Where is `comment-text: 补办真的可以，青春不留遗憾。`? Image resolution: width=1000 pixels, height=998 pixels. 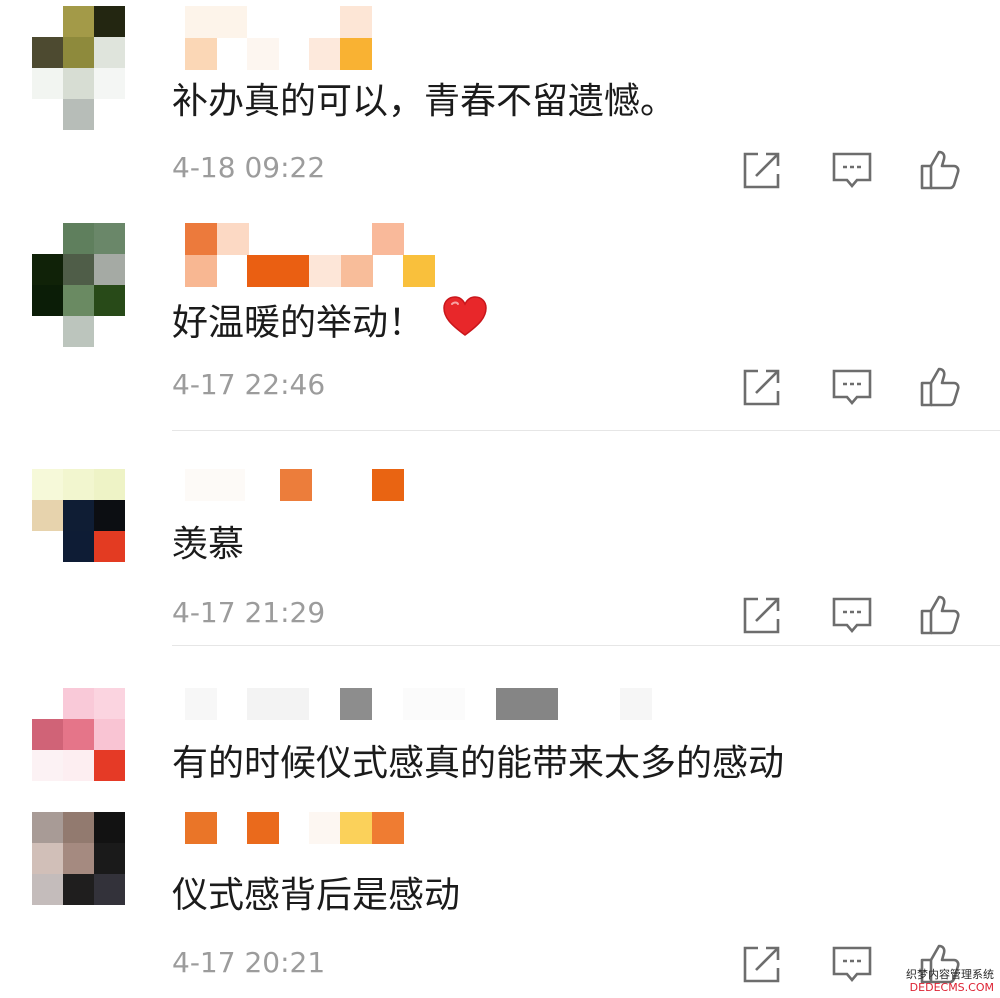
comment-text: 补办真的可以，青春不留遗憾。 is located at coordinates (424, 101).